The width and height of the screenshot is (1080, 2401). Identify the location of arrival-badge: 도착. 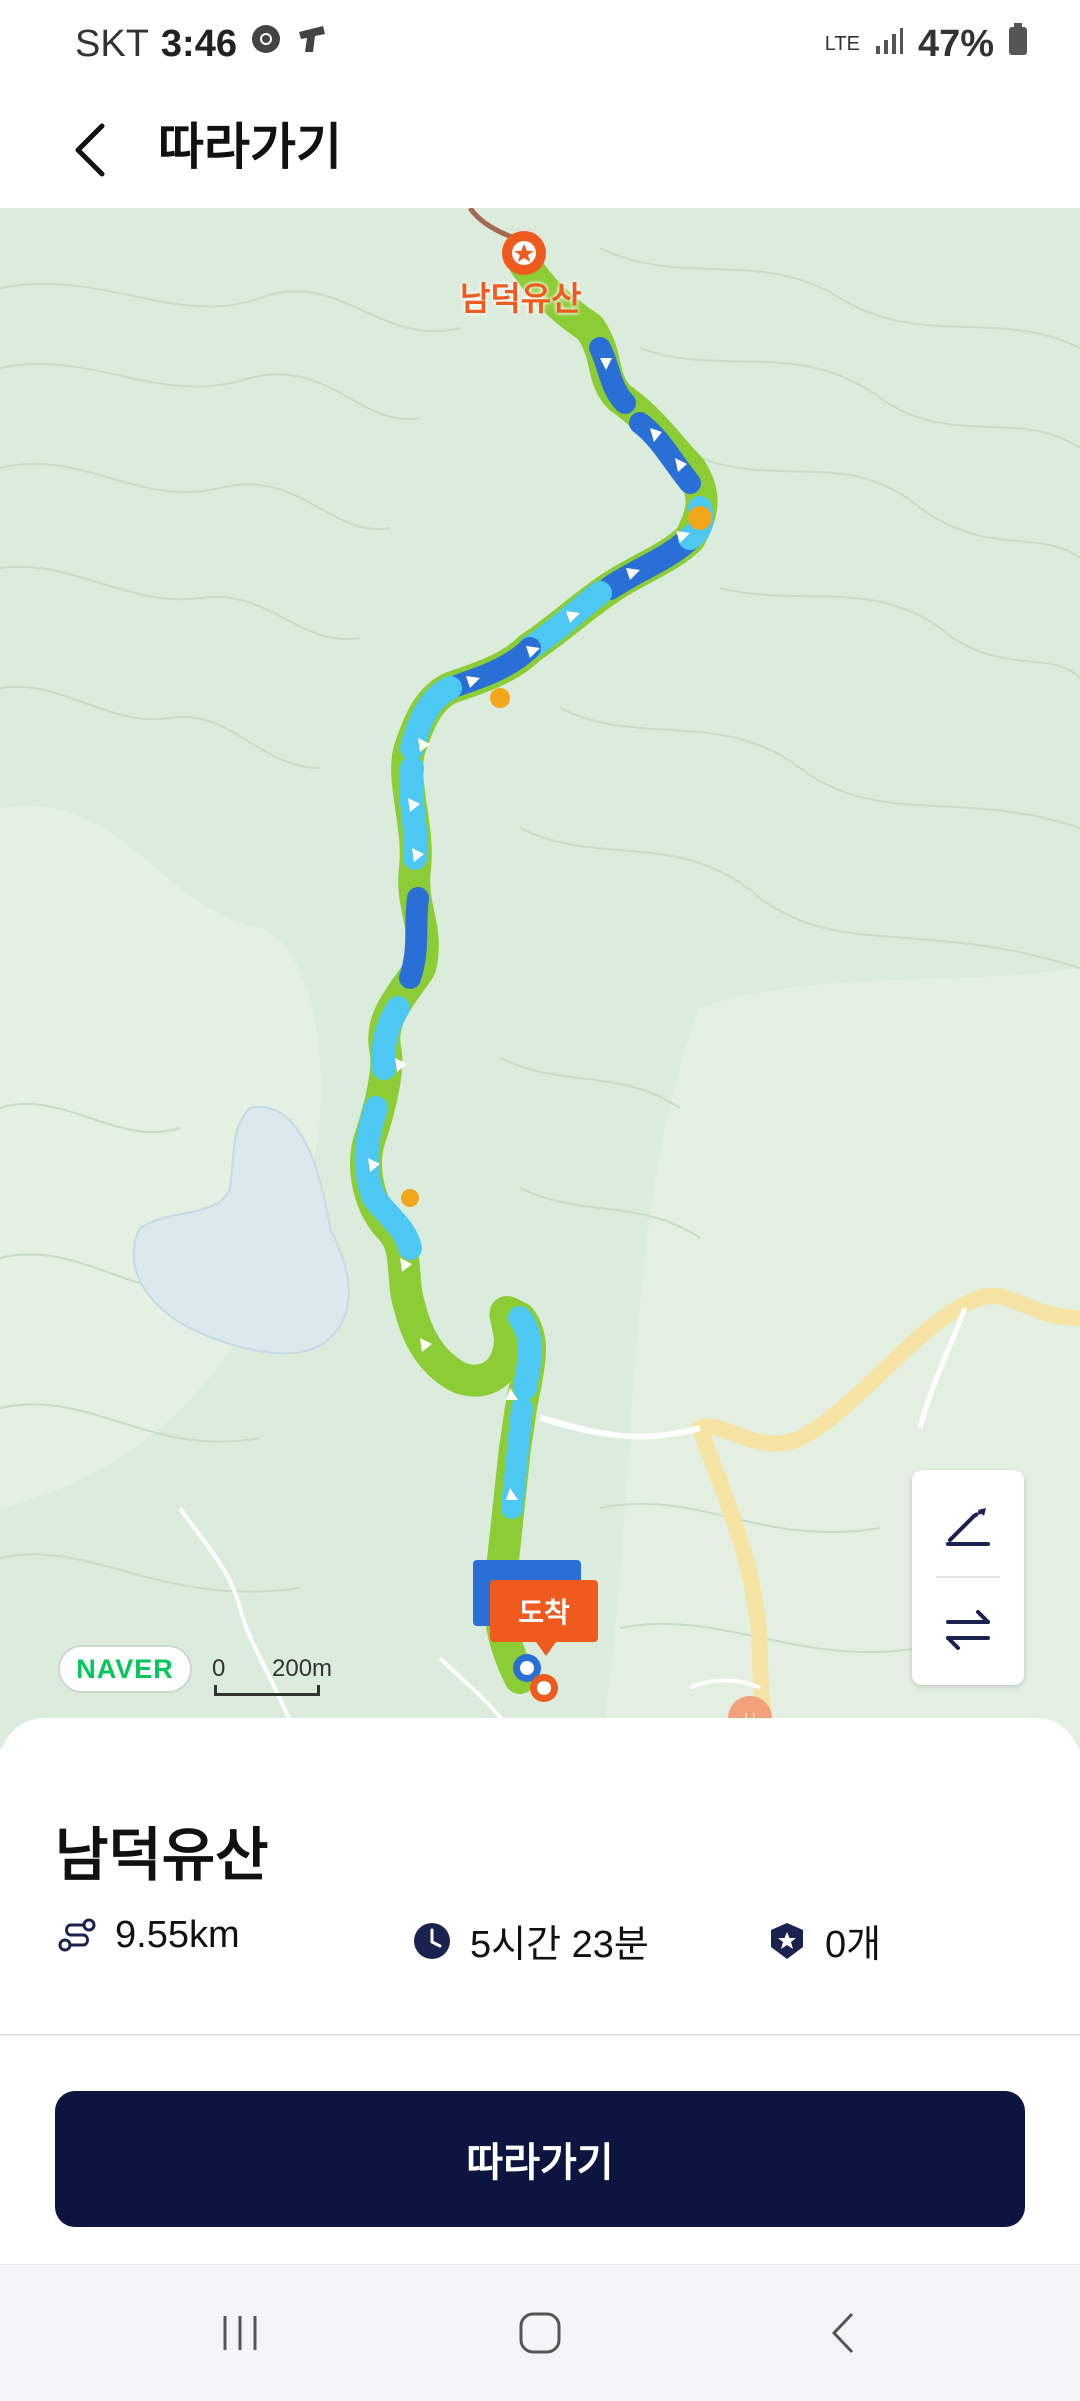
(544, 1618).